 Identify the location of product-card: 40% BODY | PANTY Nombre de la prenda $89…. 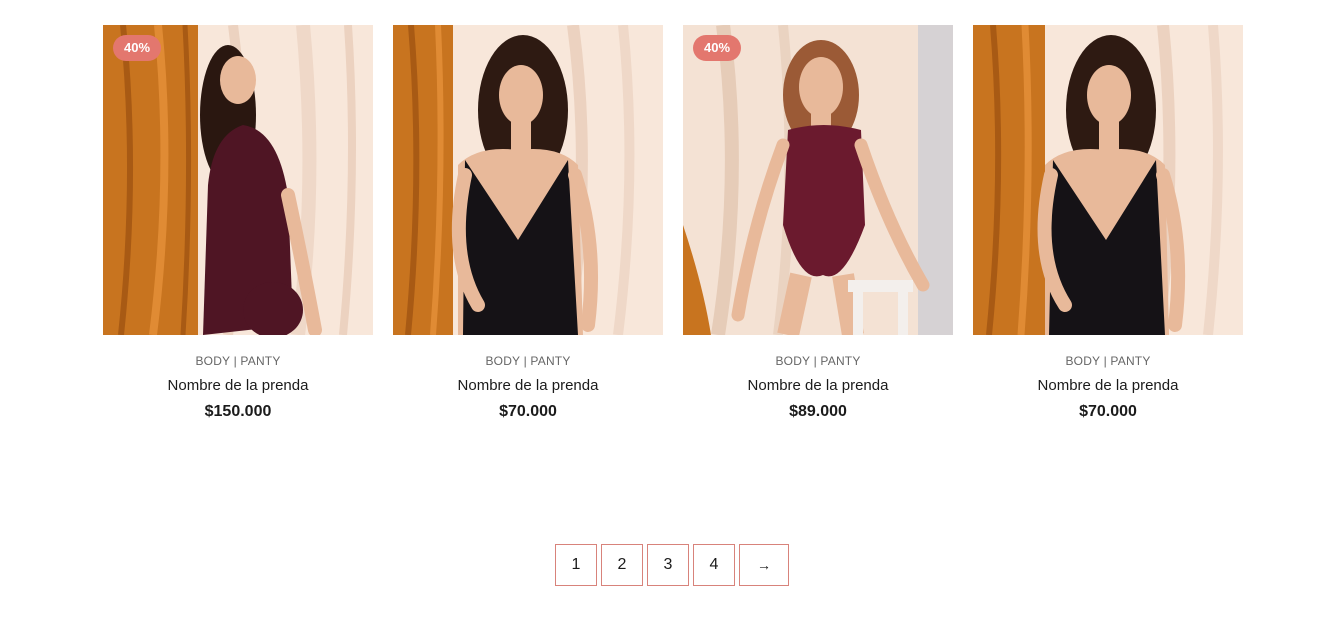
(818, 223).